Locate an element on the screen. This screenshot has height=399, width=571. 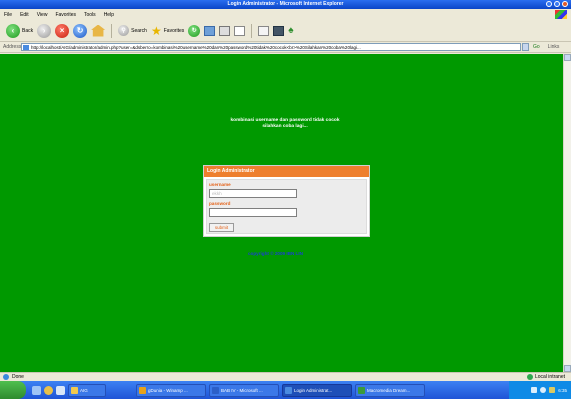
status-text: Done is located at coordinates (18, 377).